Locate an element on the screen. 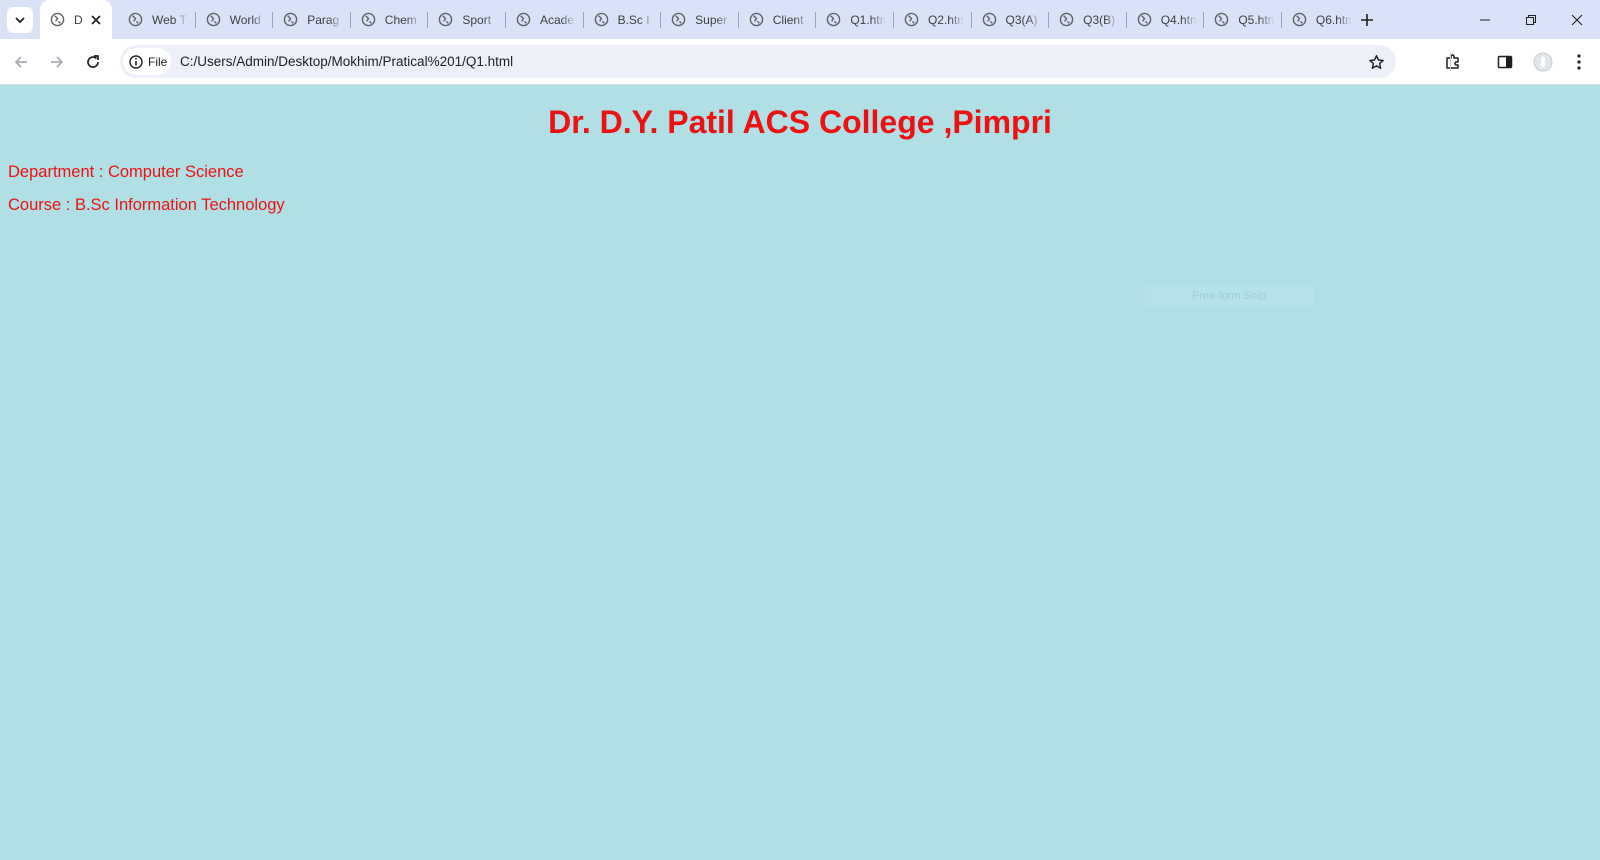 Image resolution: width=1600 pixels, height=860 pixels. tab: Q3(A) is located at coordinates (1011, 19).